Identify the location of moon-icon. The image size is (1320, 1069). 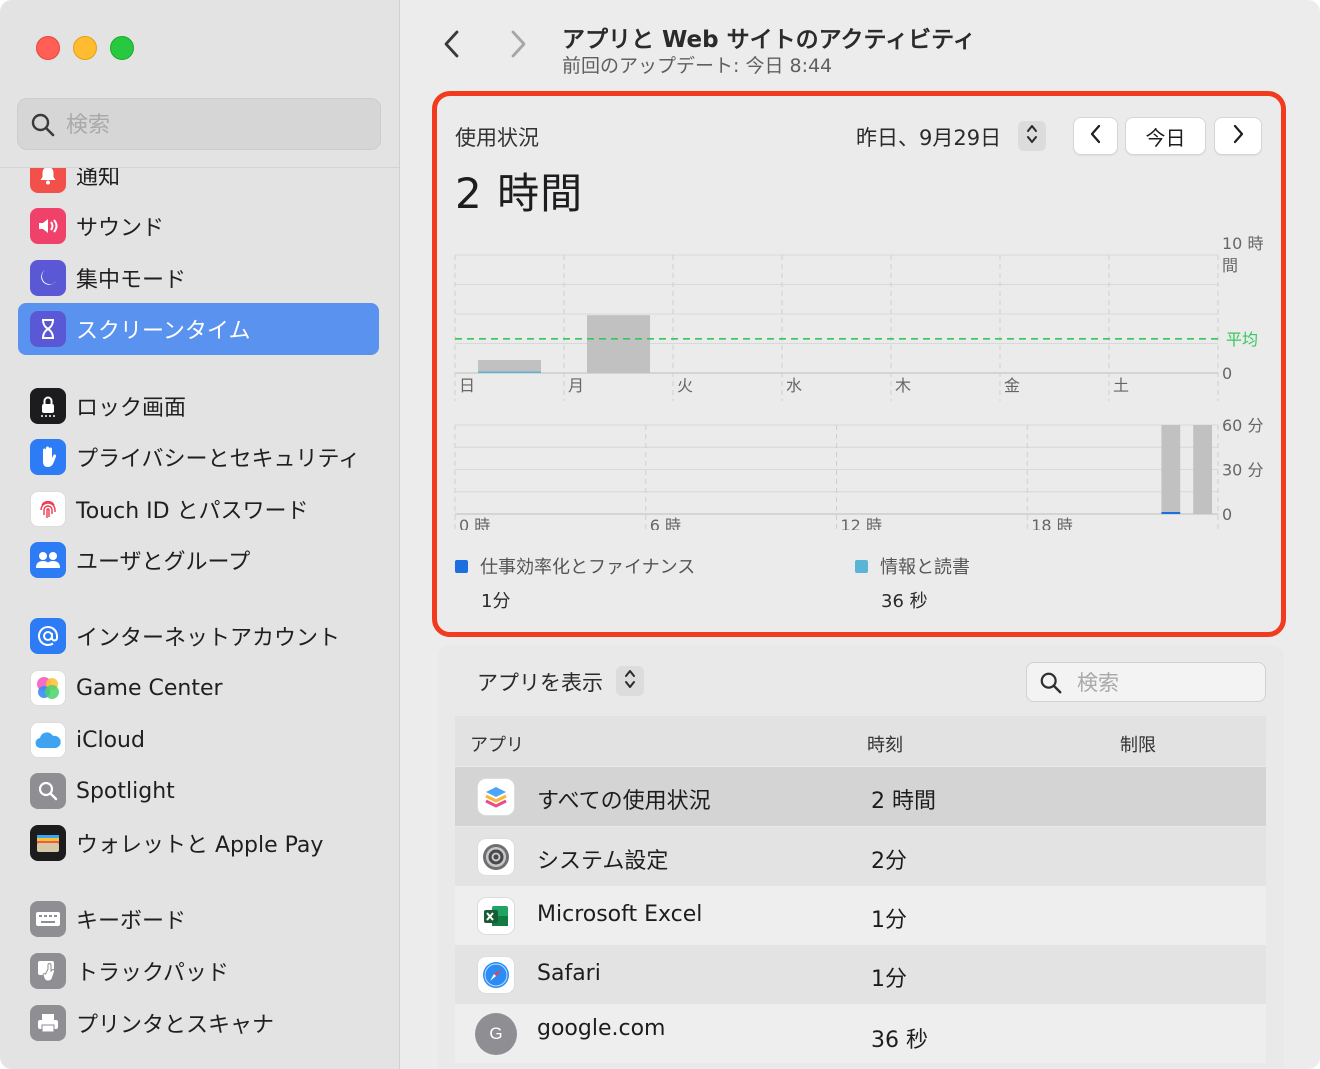
(48, 278).